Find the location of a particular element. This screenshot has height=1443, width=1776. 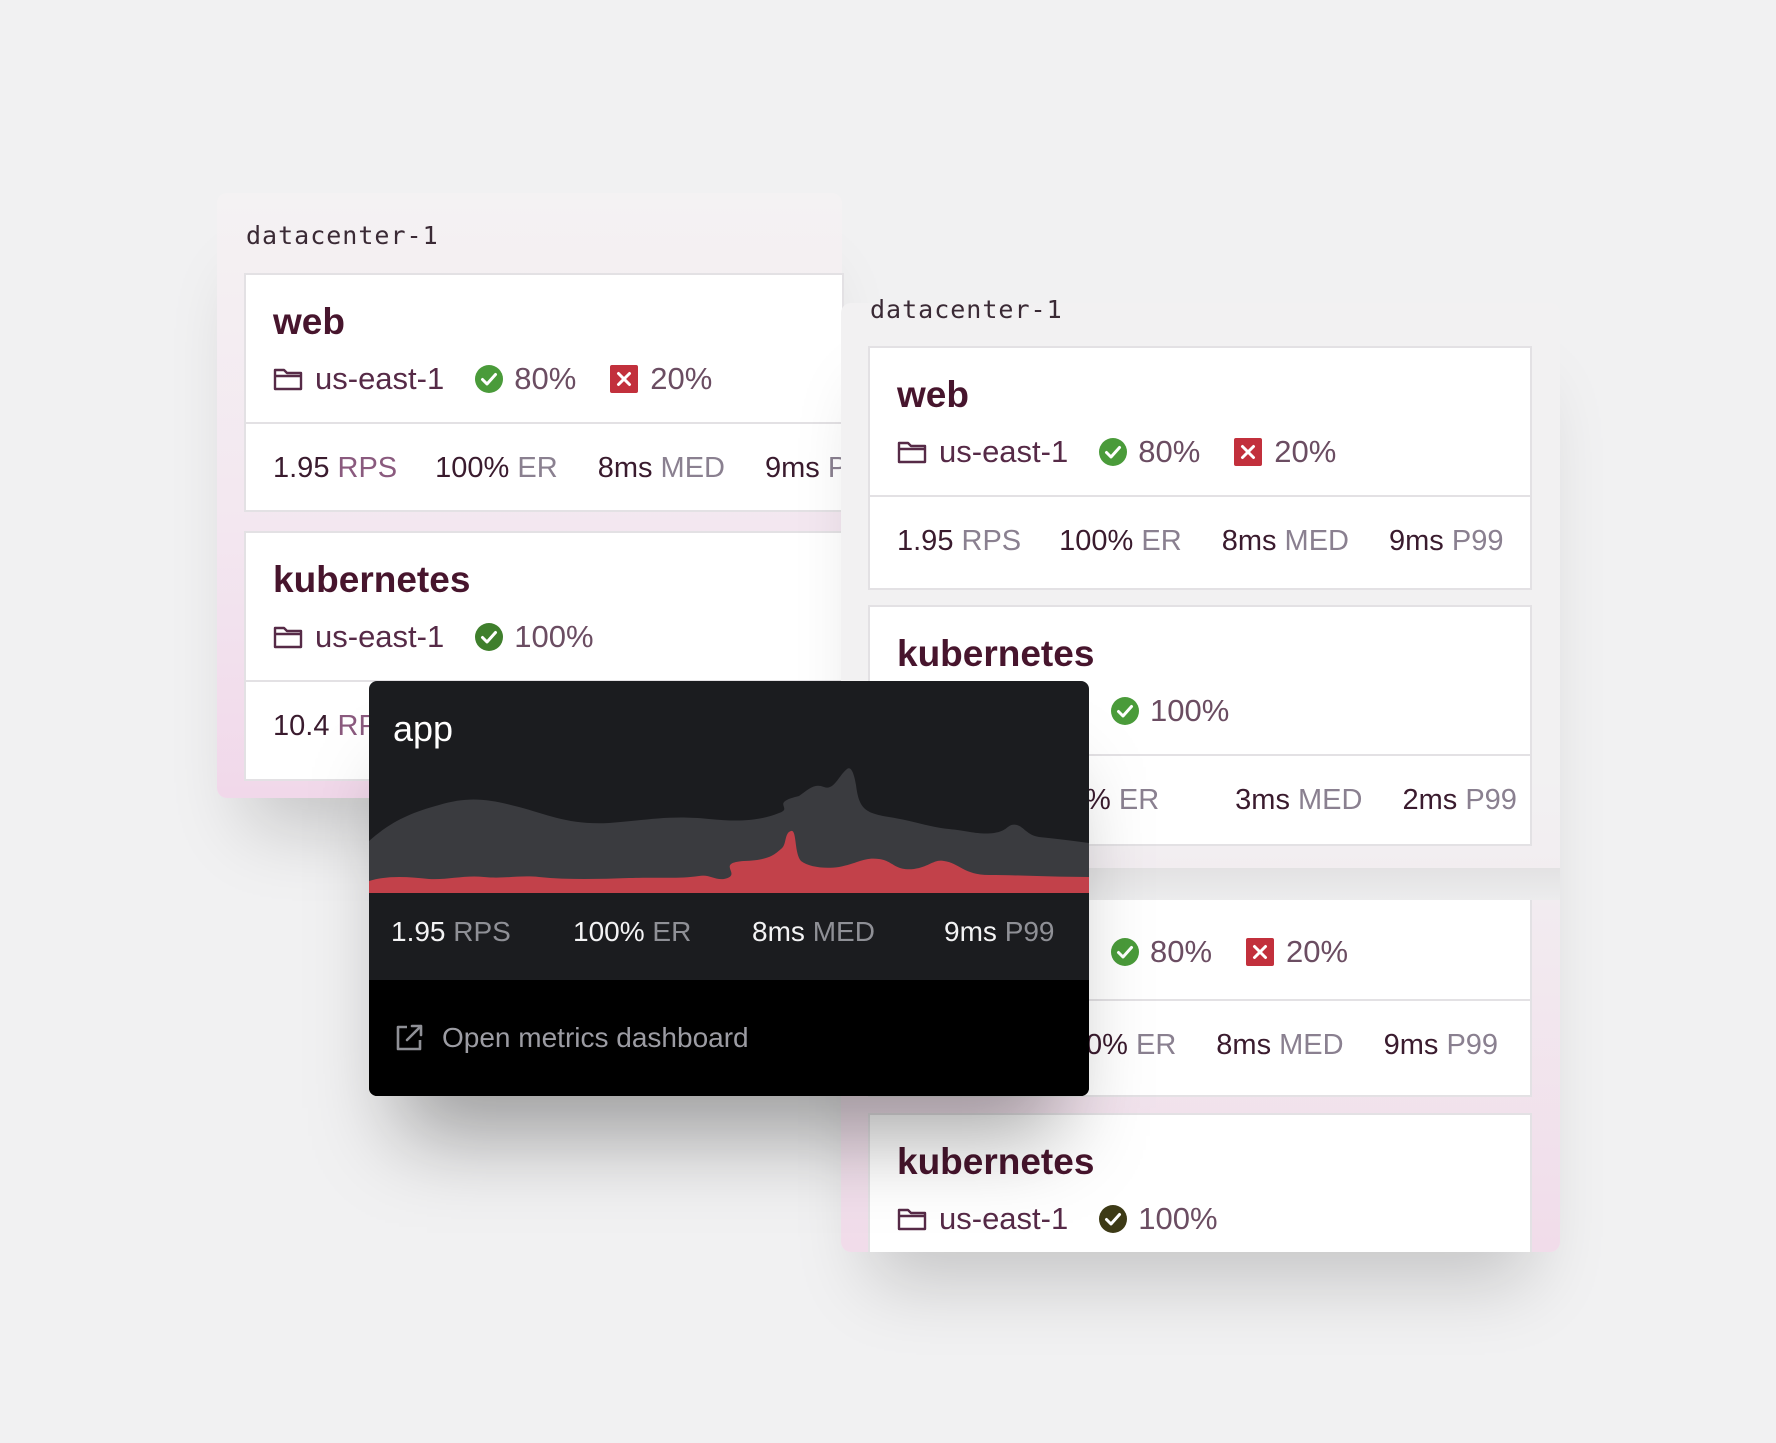

traffic-area-chart is located at coordinates (729, 830).